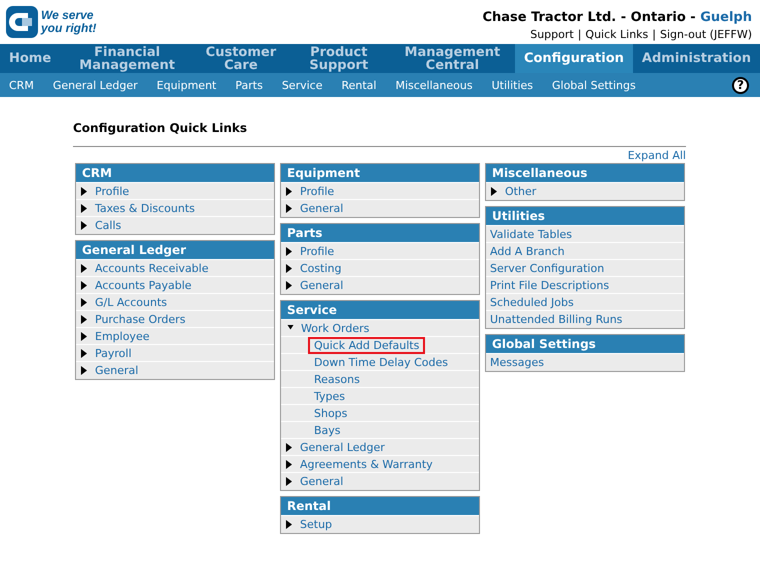  I want to click on nav-tab: Home, so click(30, 58).